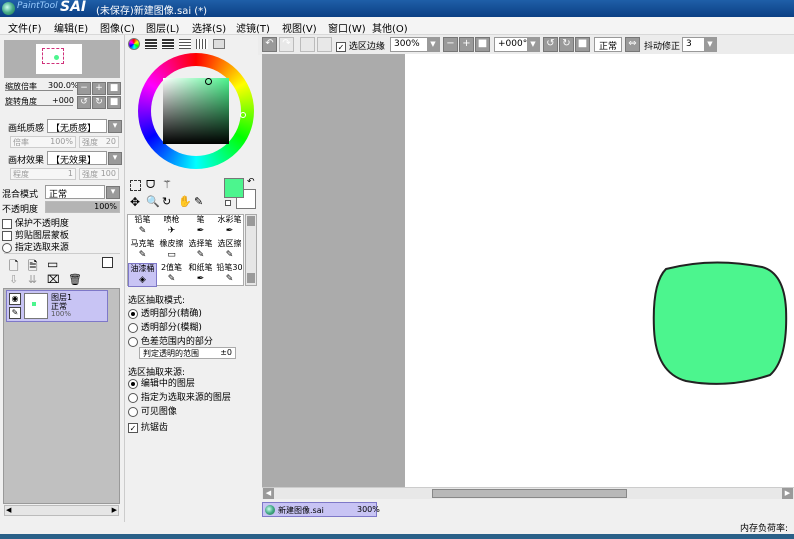 The image size is (794, 539). Describe the element at coordinates (307, 44) in the screenshot. I see `deselect-button` at that location.